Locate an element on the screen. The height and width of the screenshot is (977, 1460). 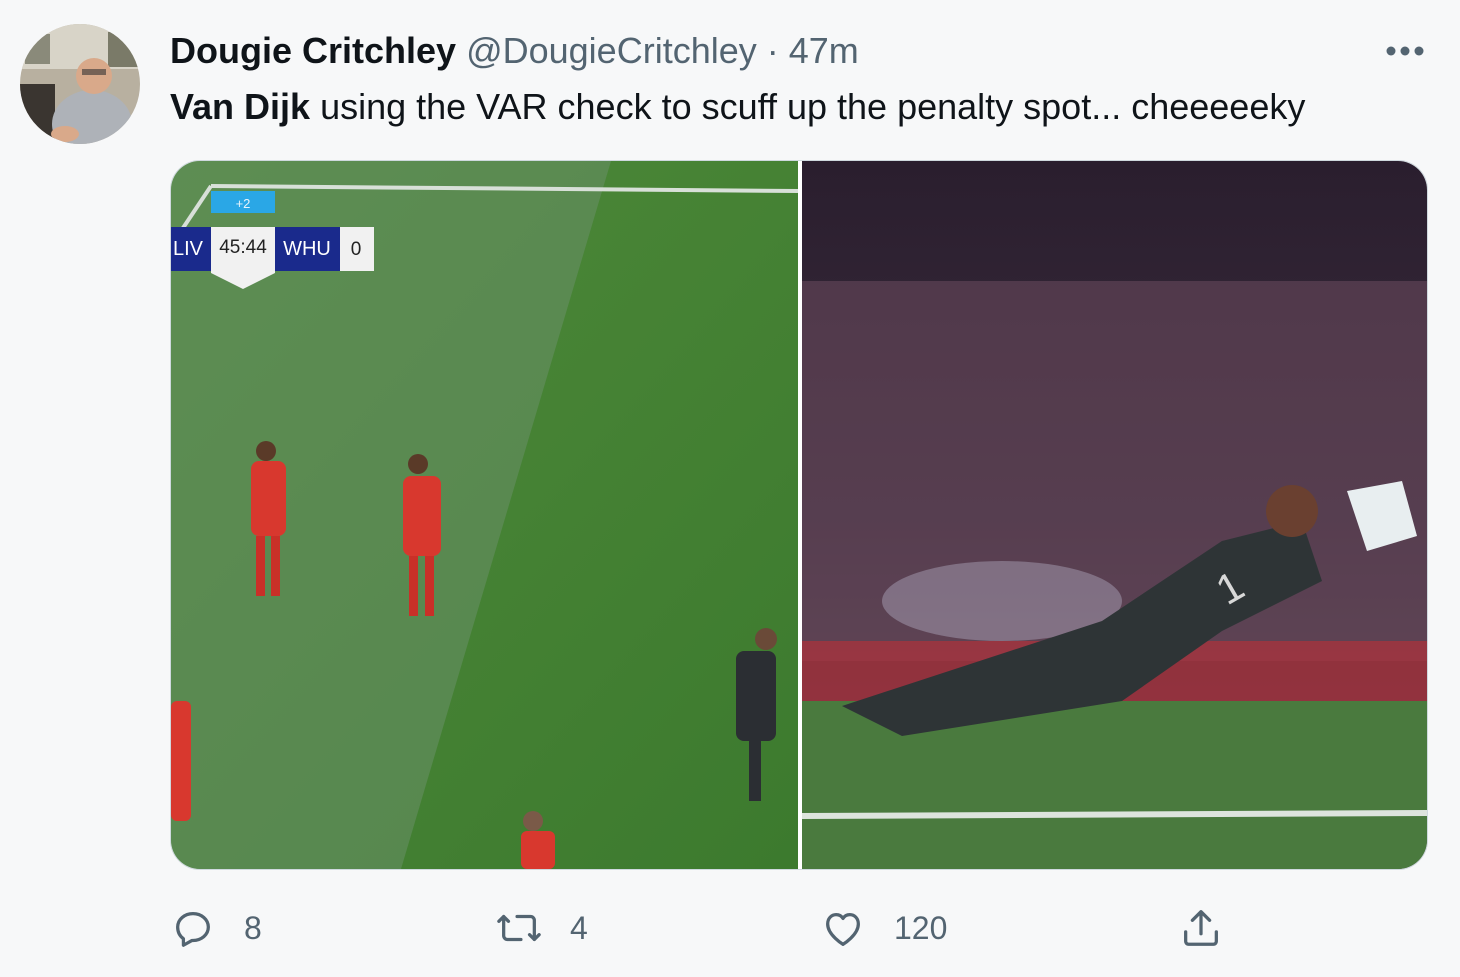
more-icon is located at coordinates (1405, 51).